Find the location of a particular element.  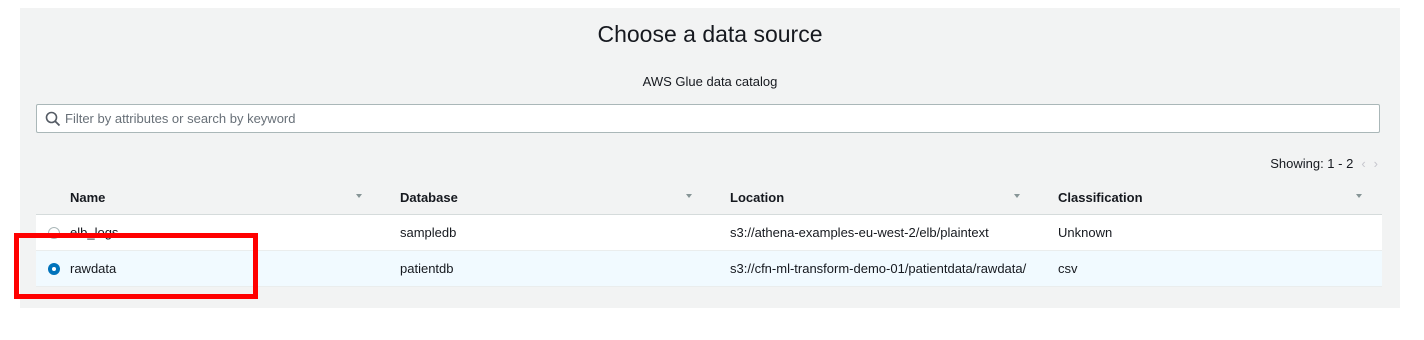

search-box is located at coordinates (708, 118).